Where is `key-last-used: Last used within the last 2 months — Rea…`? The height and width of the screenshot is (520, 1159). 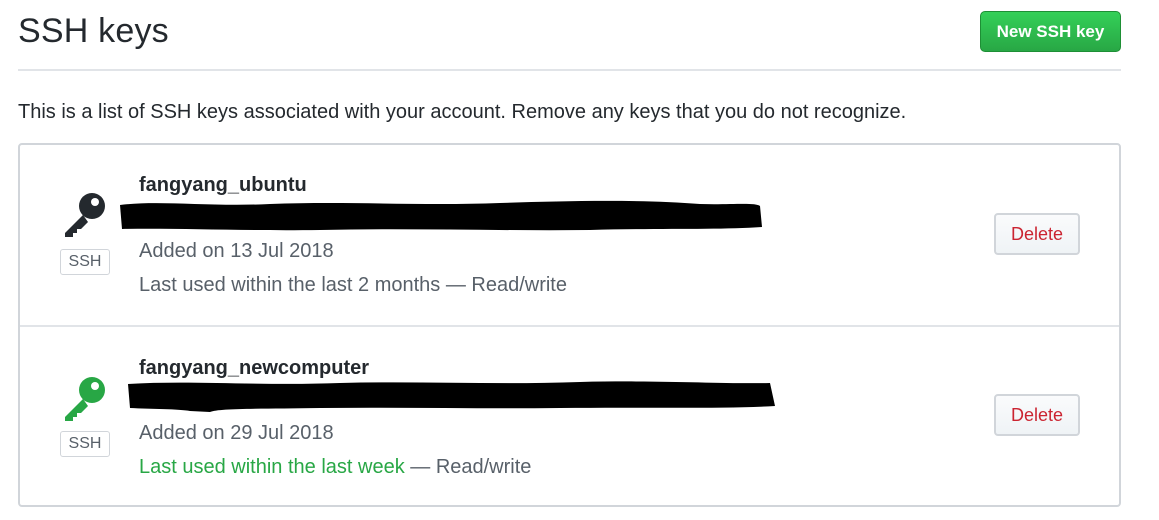
key-last-used: Last used within the last 2 months — Rea… is located at coordinates (353, 285).